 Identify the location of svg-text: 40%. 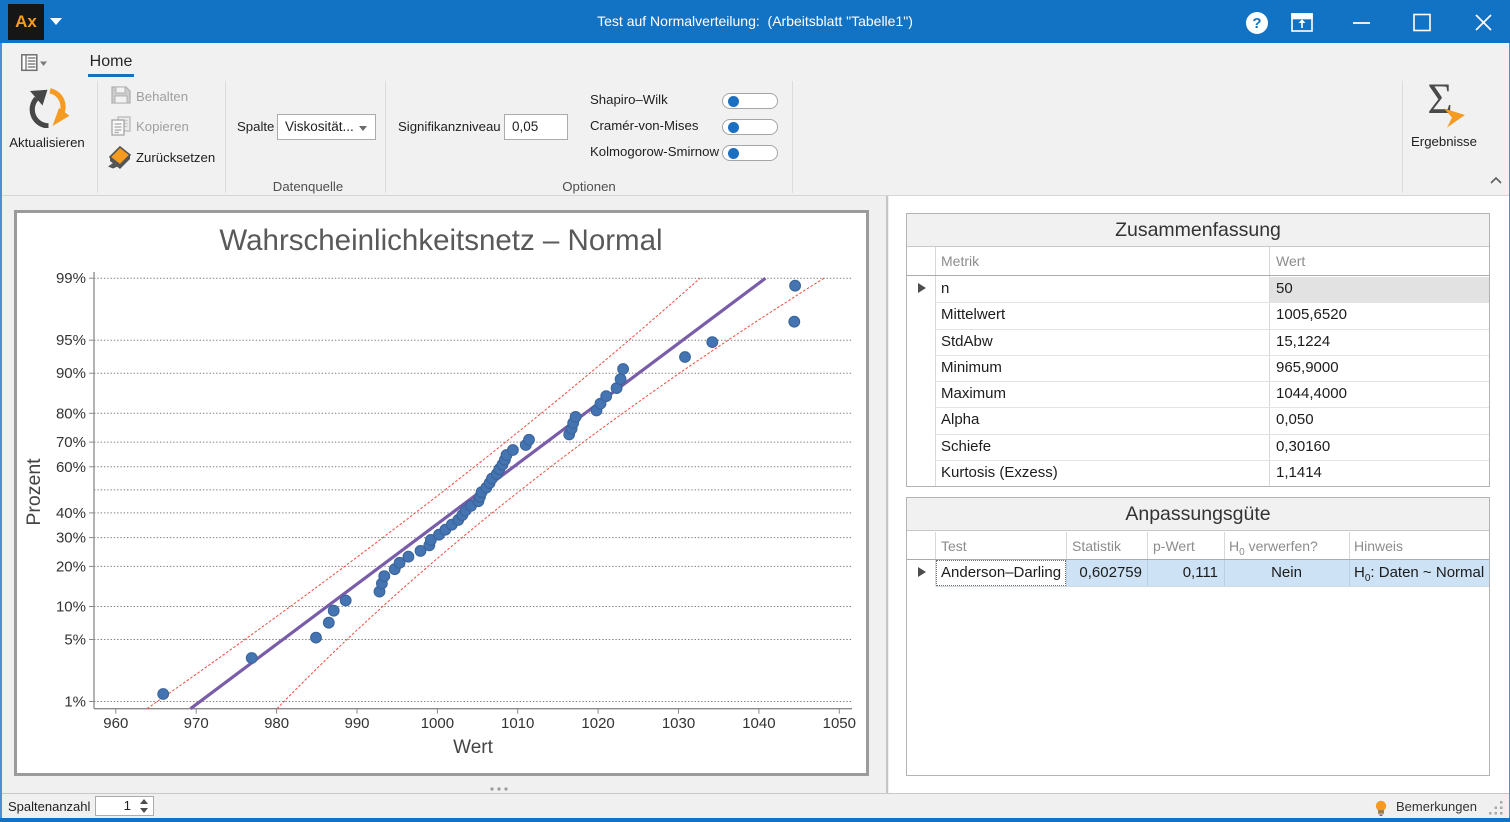
(71, 513).